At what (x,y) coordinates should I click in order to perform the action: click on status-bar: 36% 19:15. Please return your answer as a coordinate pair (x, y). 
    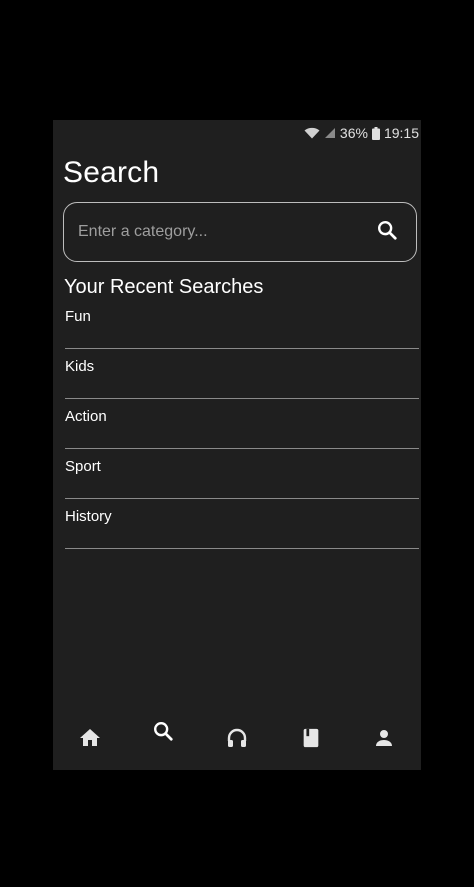
    Looking at the image, I should click on (362, 133).